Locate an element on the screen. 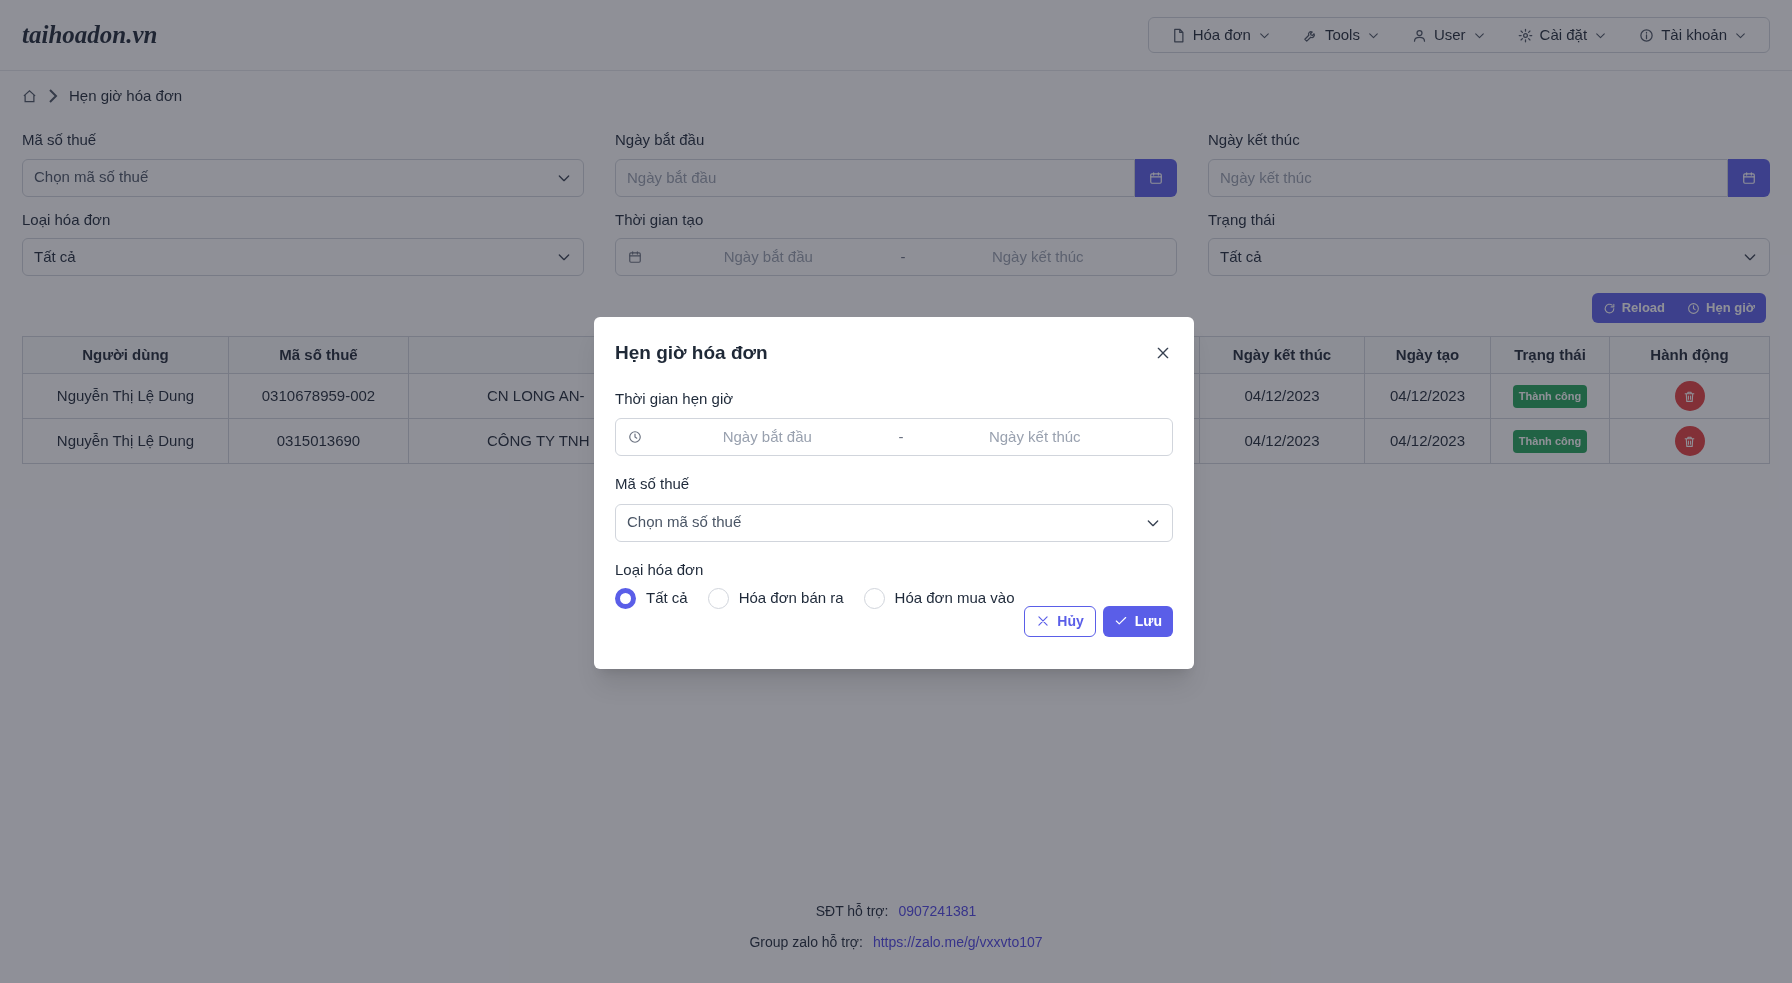 The height and width of the screenshot is (983, 1792). column-header: Mã số thuế is located at coordinates (318, 355).